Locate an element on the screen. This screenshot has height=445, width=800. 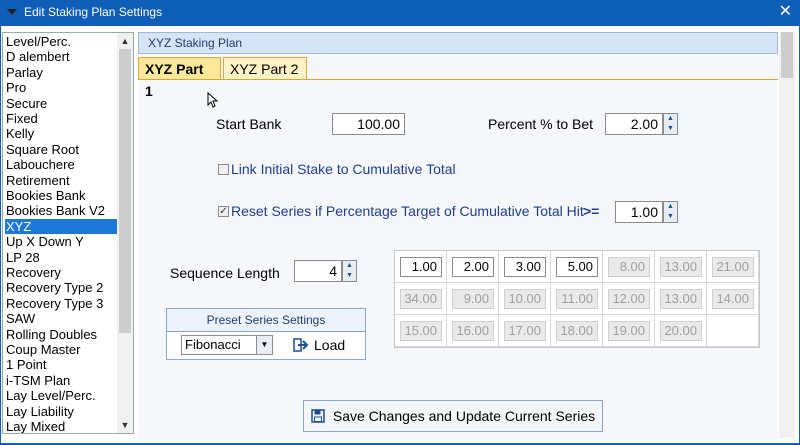
chevron-down-icon: ▼ is located at coordinates (264, 345).